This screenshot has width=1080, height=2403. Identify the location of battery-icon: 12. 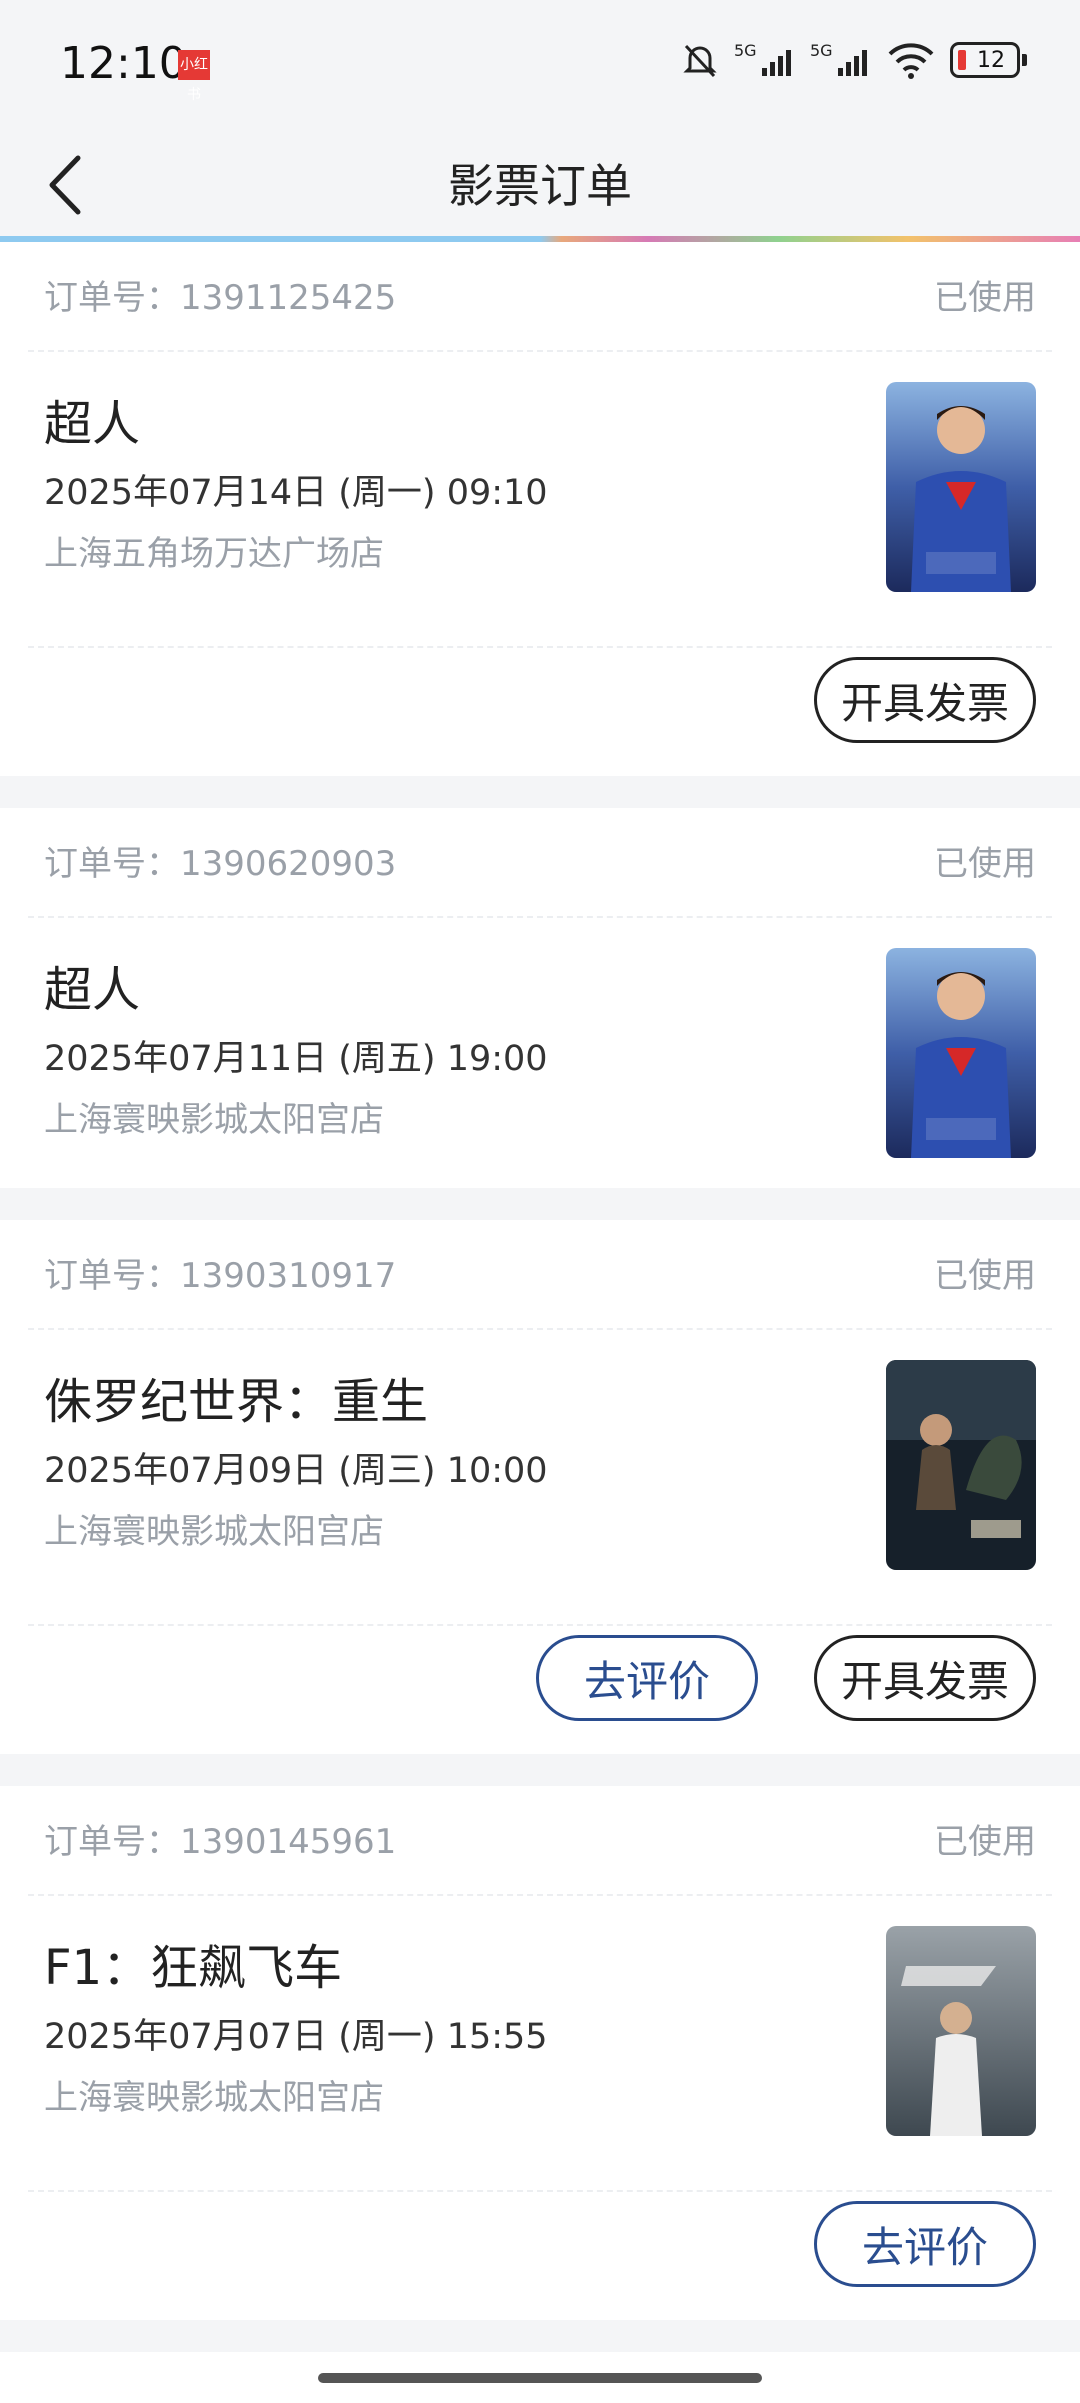
(988, 60).